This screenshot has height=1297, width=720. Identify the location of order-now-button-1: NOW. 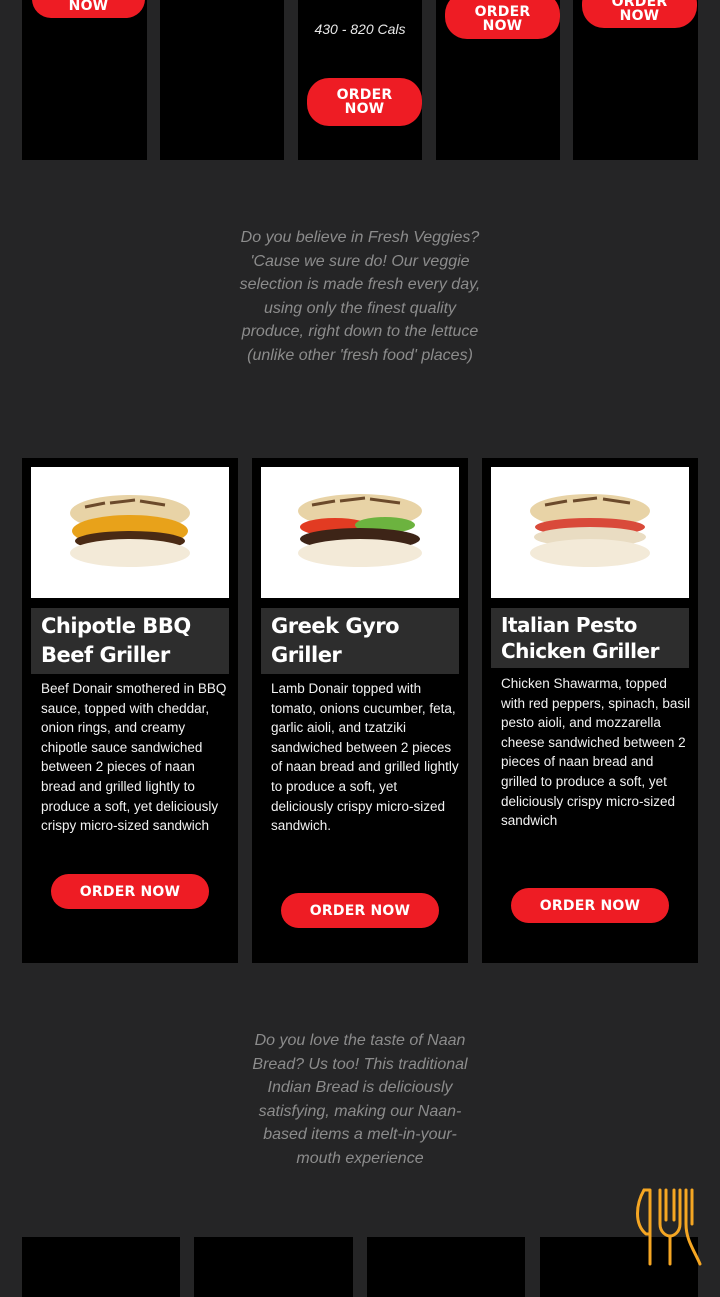
(88, 9).